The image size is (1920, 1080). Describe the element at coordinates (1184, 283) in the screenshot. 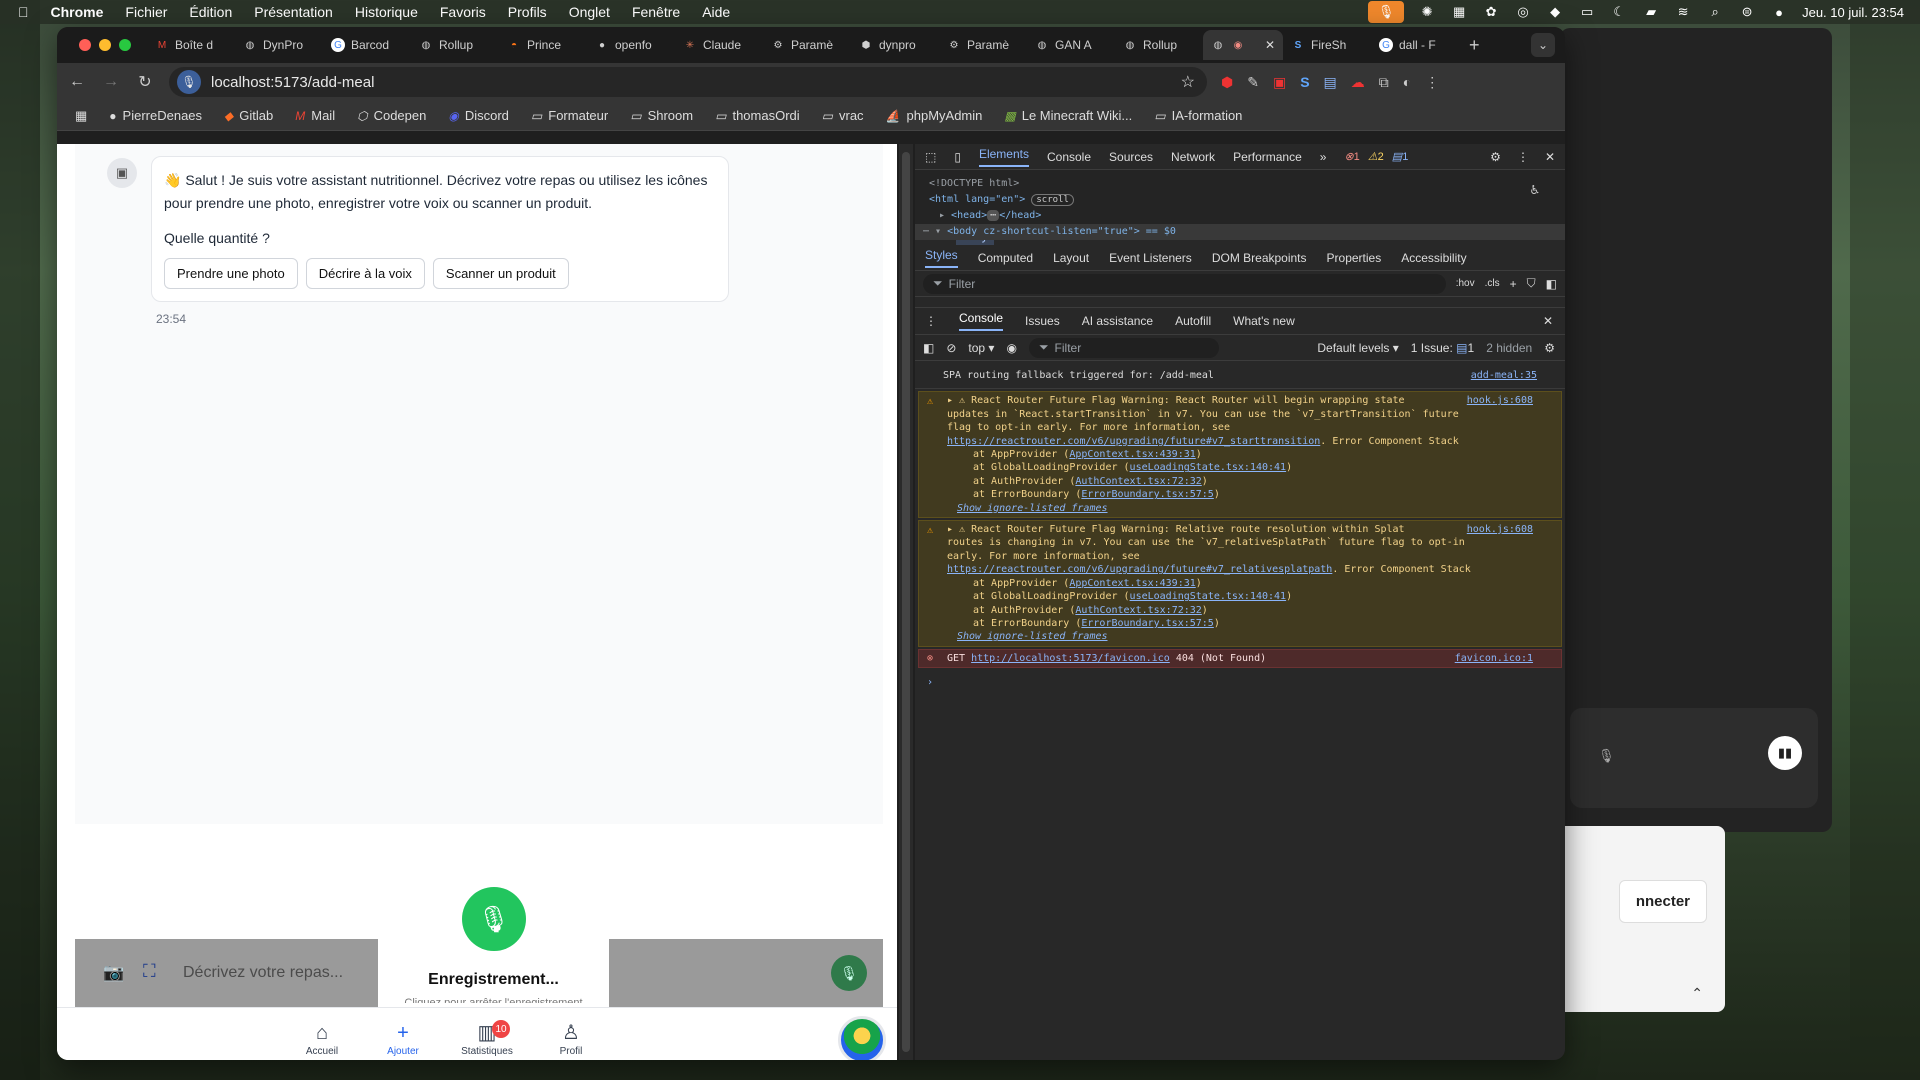

I see `styles-filter-input: ⏷ Filter` at that location.